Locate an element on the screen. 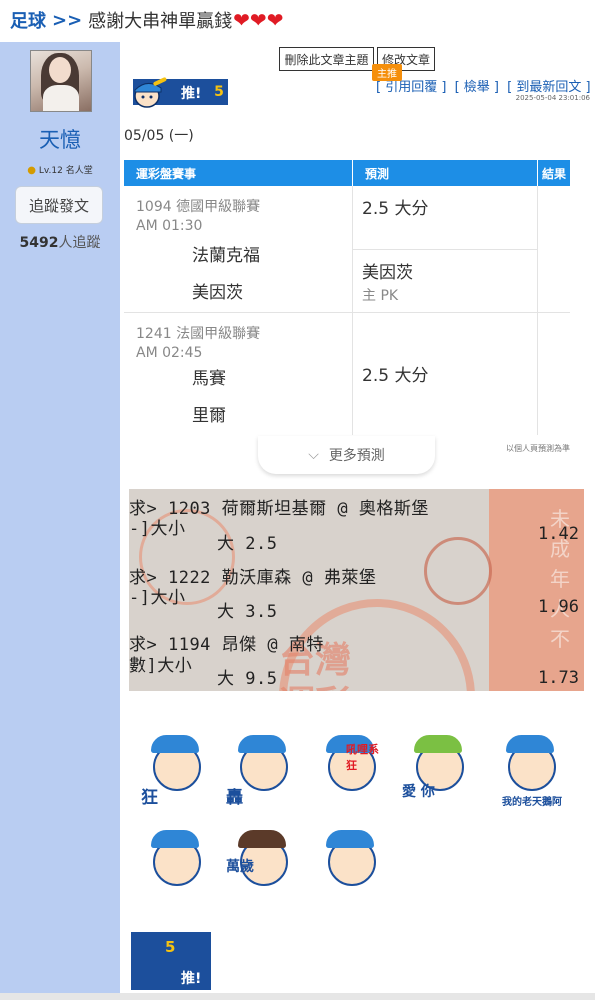 The width and height of the screenshot is (595, 1000). ticket-odds: 1.73 is located at coordinates (558, 678).